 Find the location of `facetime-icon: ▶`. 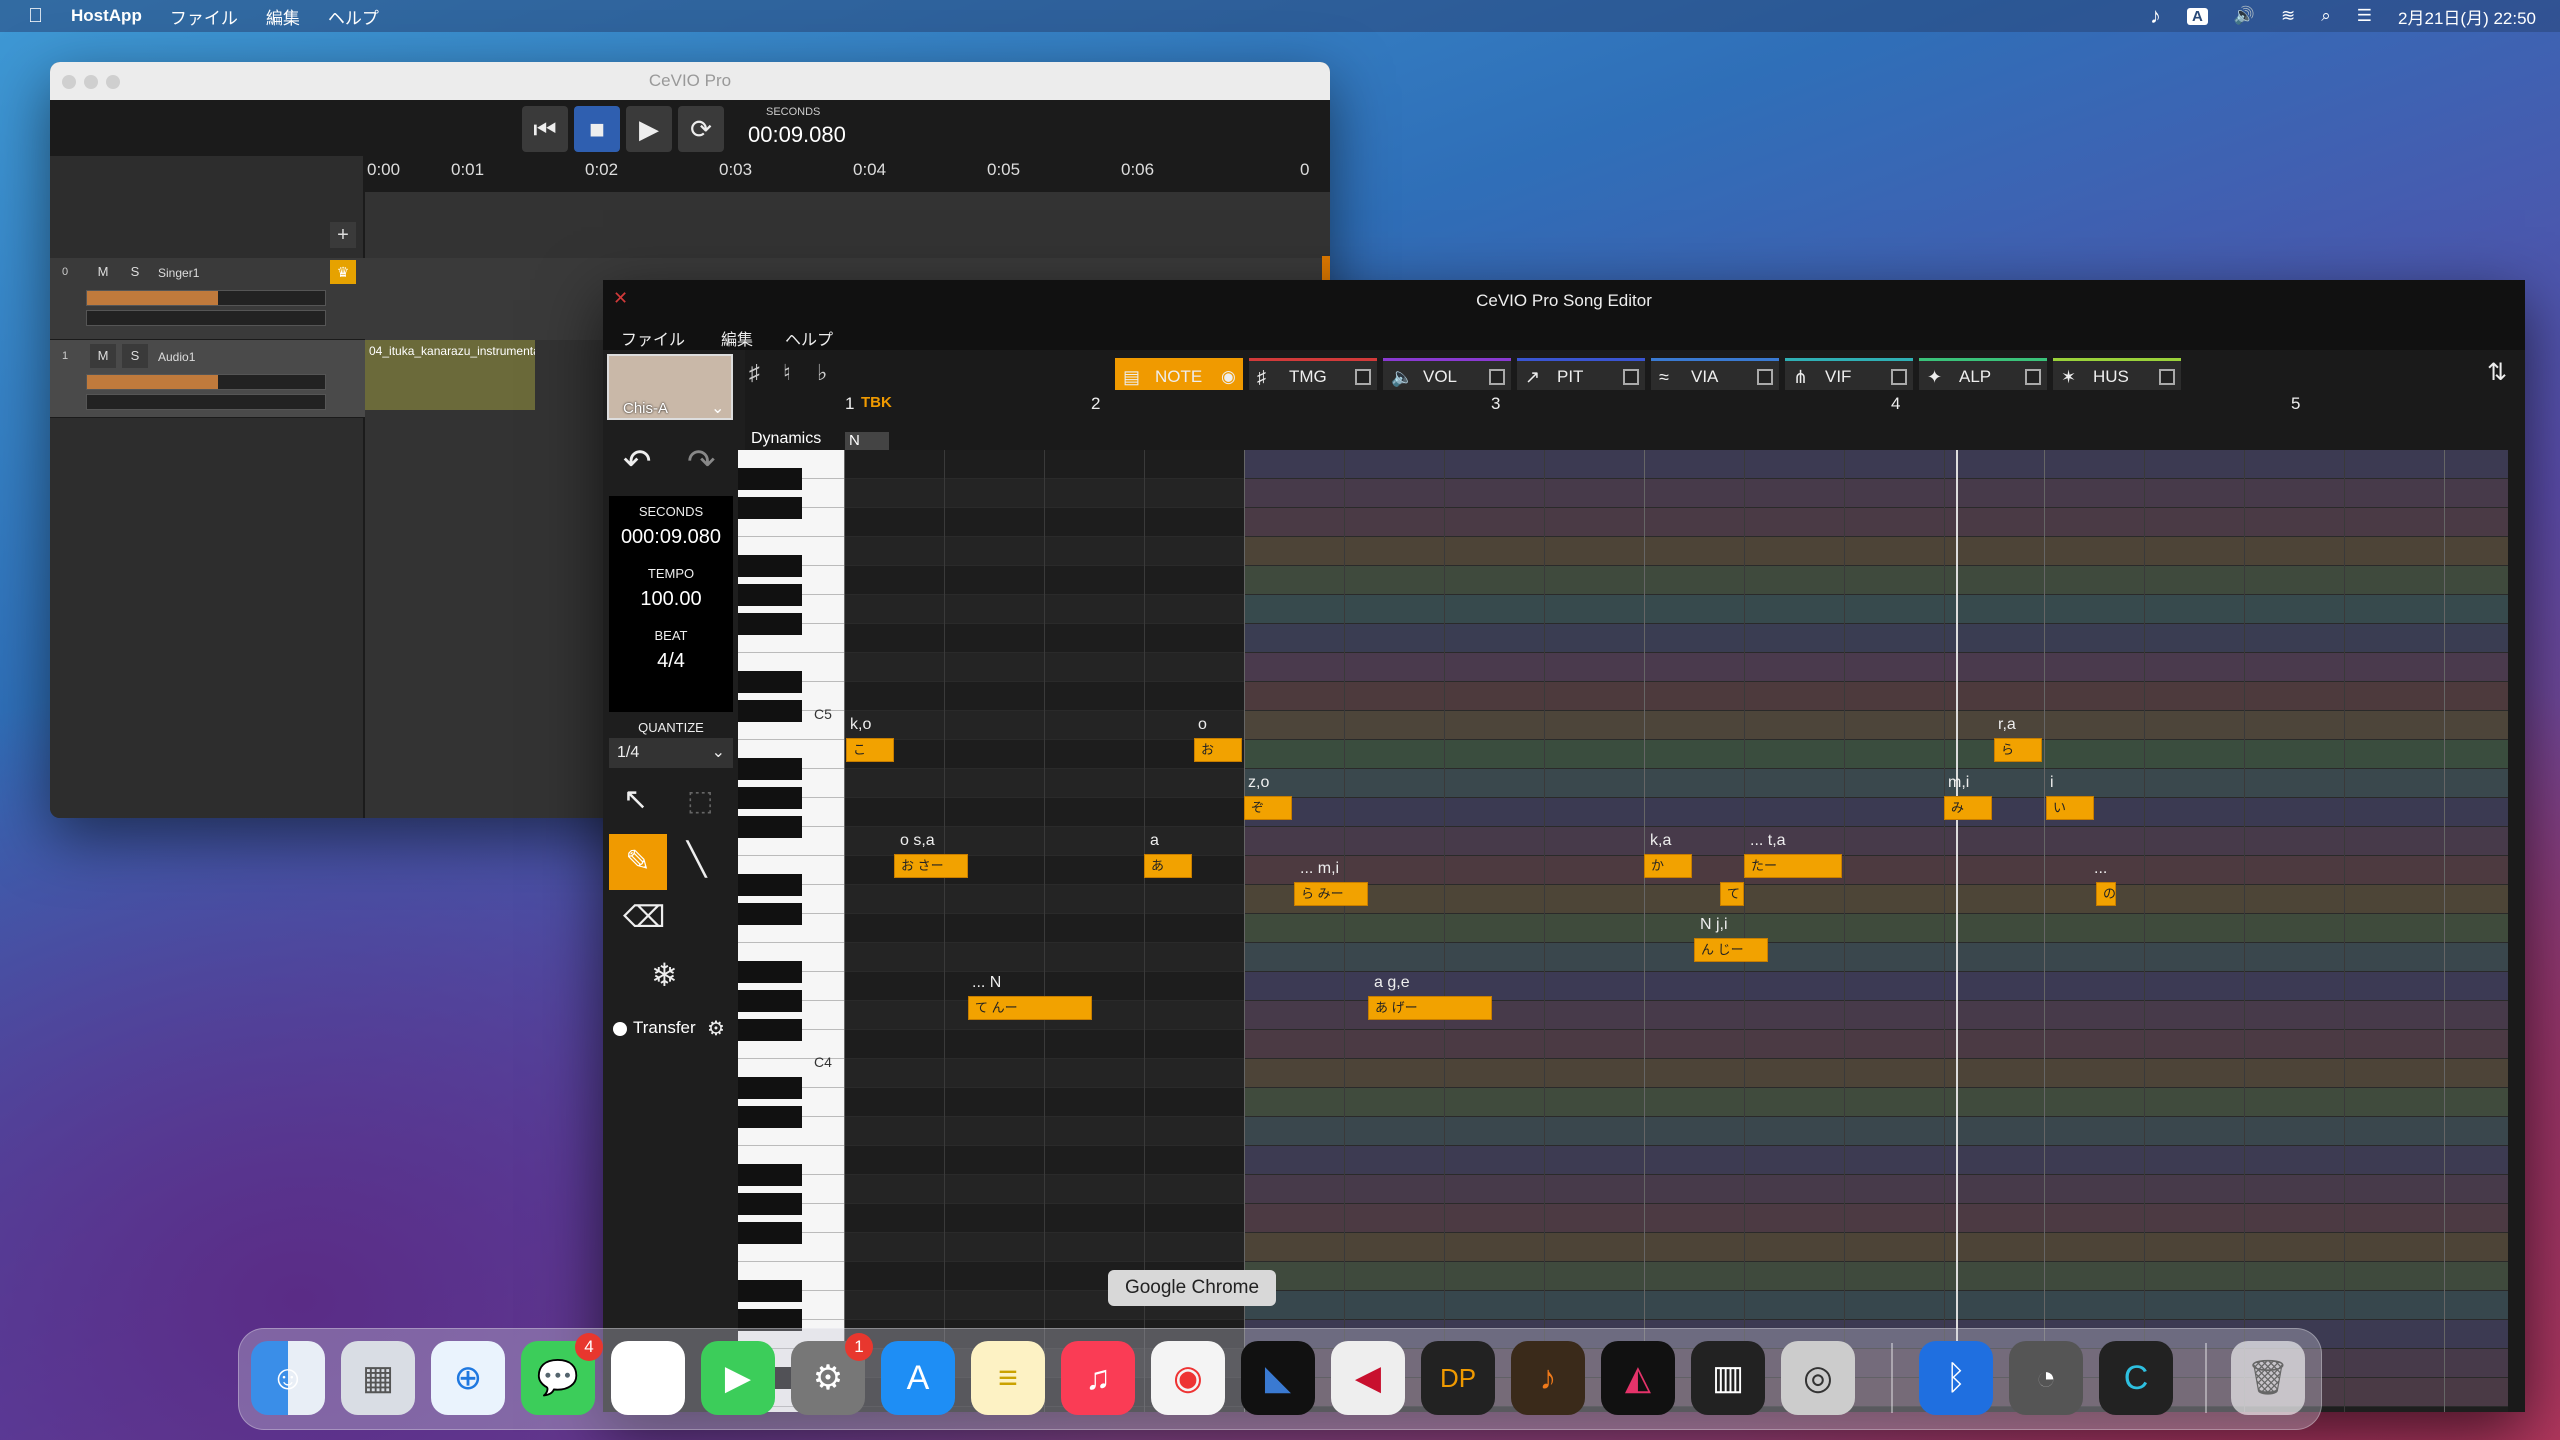

facetime-icon: ▶ is located at coordinates (738, 1378).